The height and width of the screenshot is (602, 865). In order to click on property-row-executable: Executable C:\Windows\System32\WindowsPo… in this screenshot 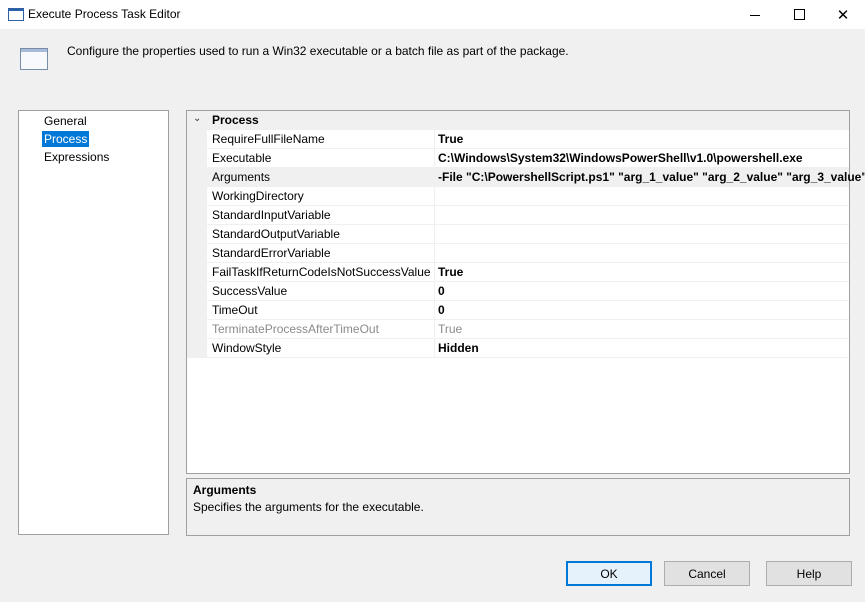, I will do `click(528, 158)`.